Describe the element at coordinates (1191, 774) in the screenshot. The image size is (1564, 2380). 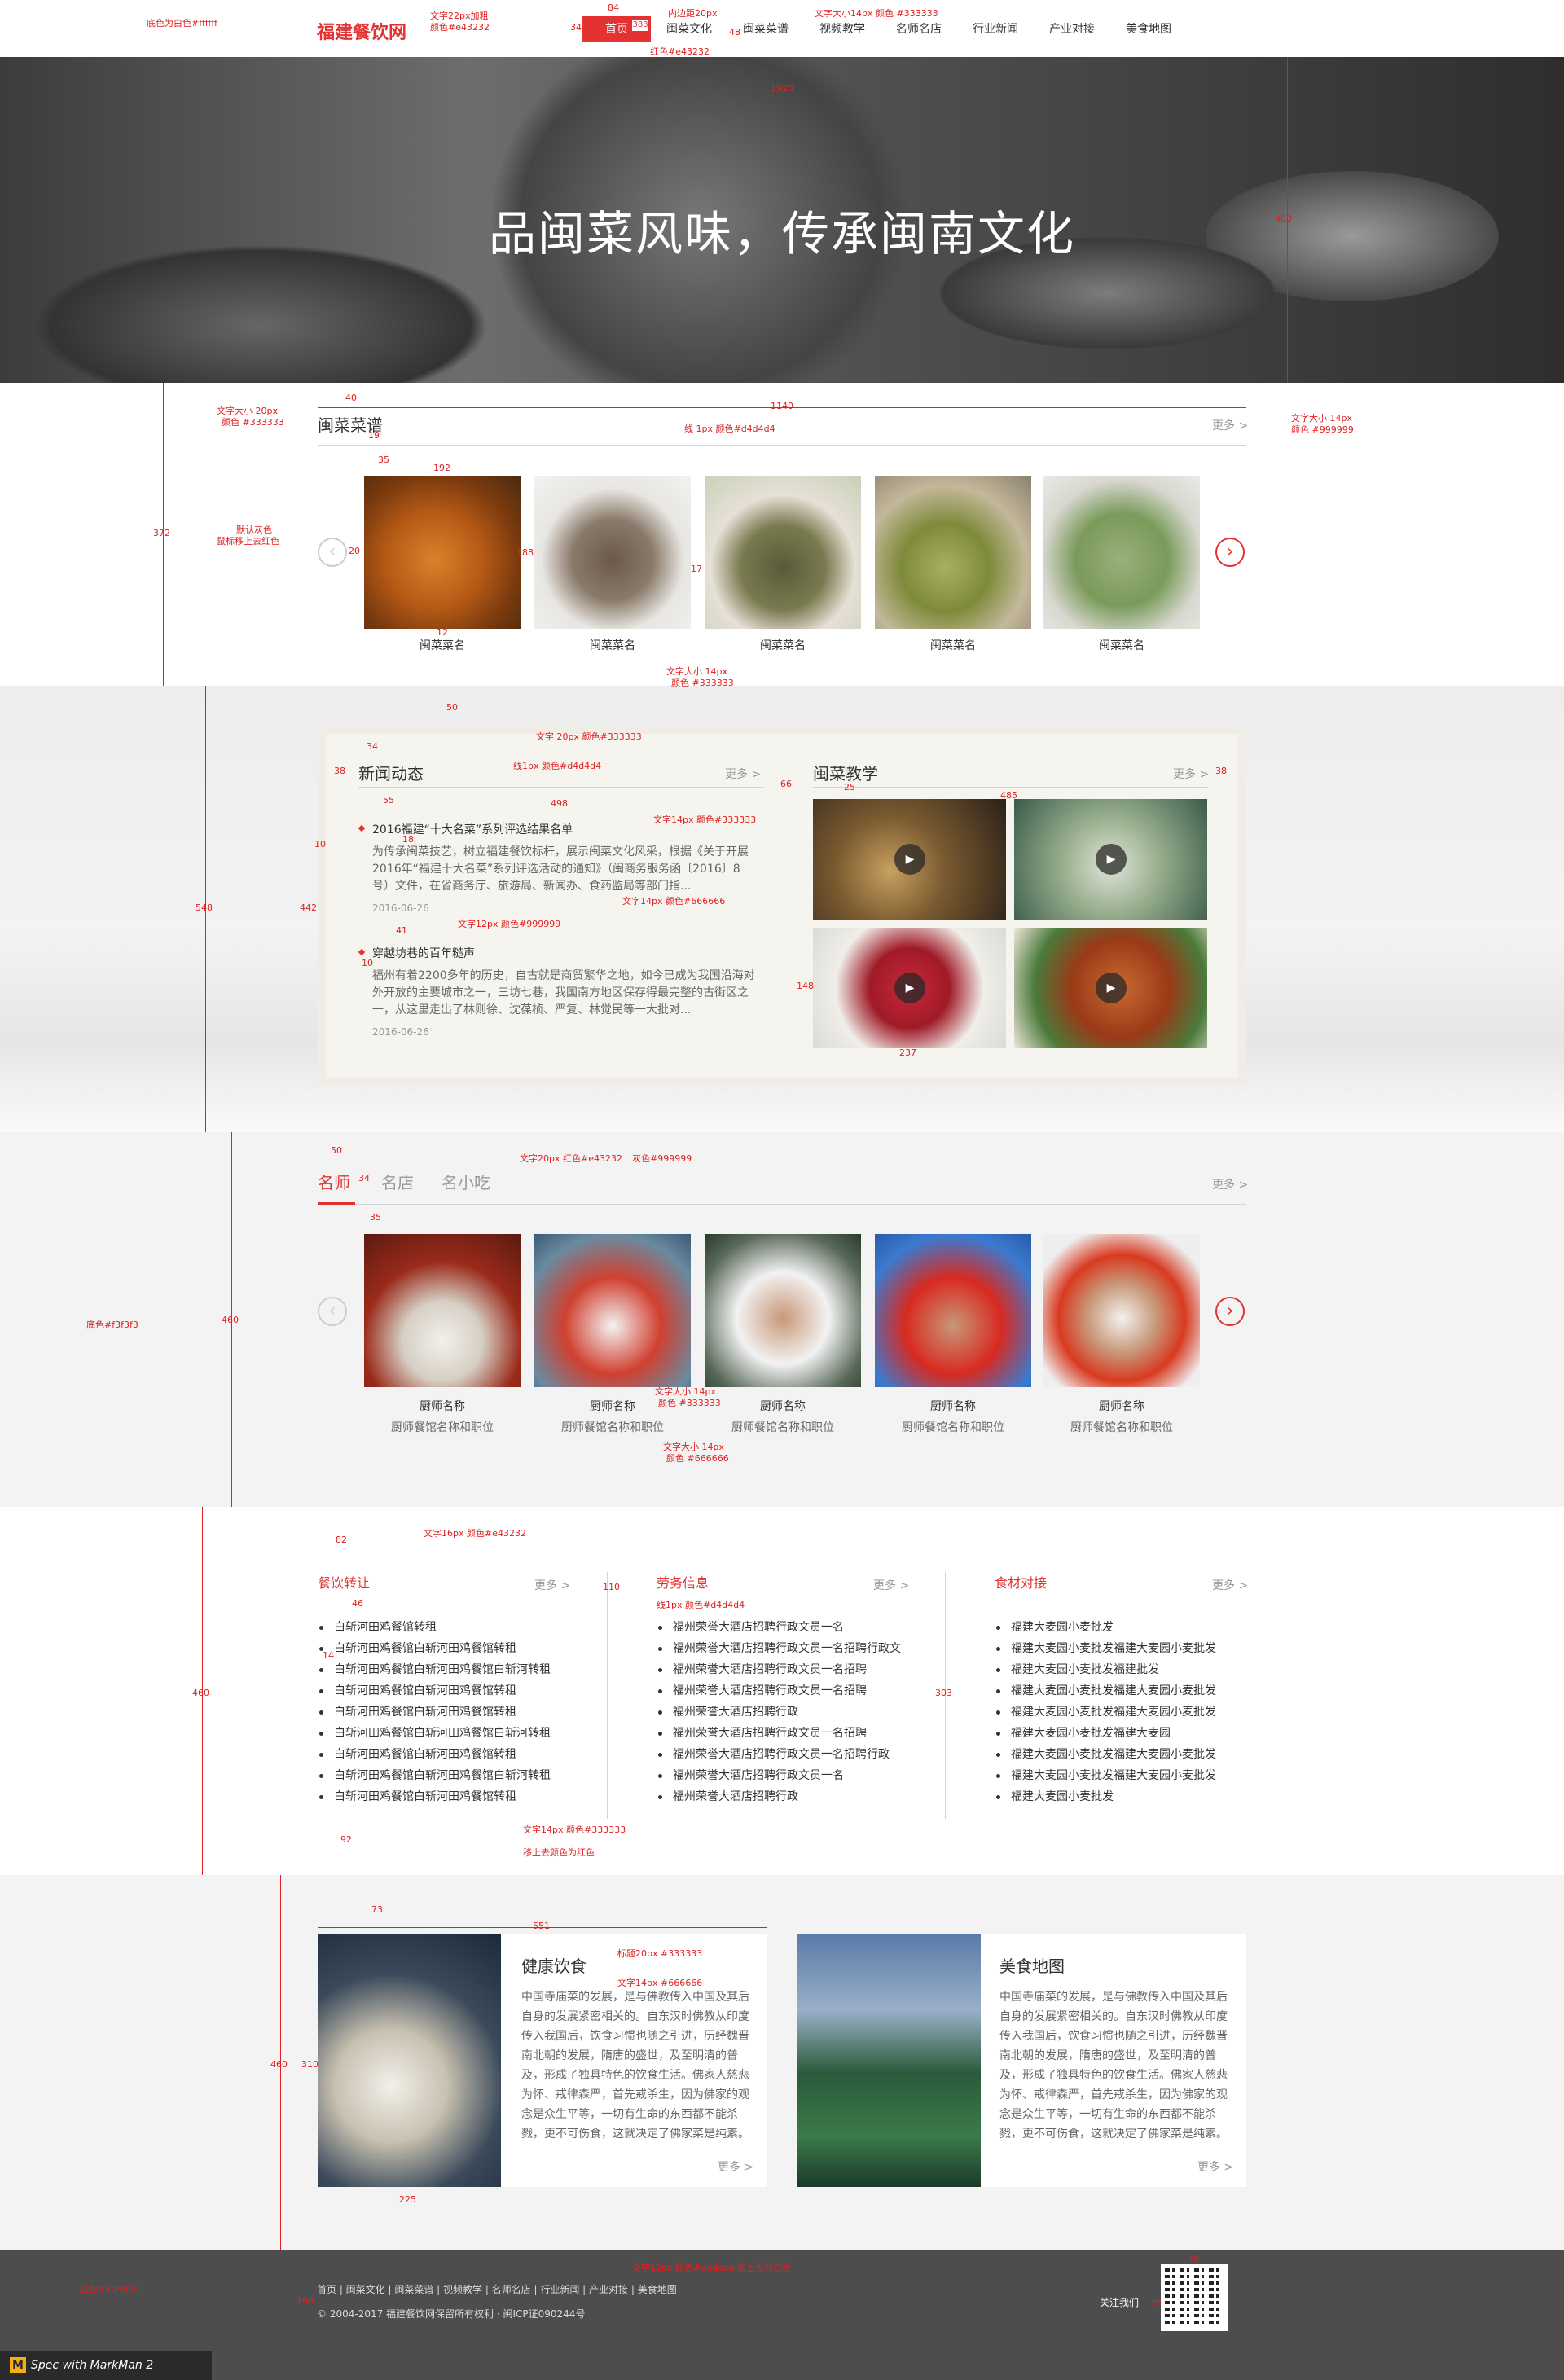
I see `teaching-more-link: 更多 >` at that location.